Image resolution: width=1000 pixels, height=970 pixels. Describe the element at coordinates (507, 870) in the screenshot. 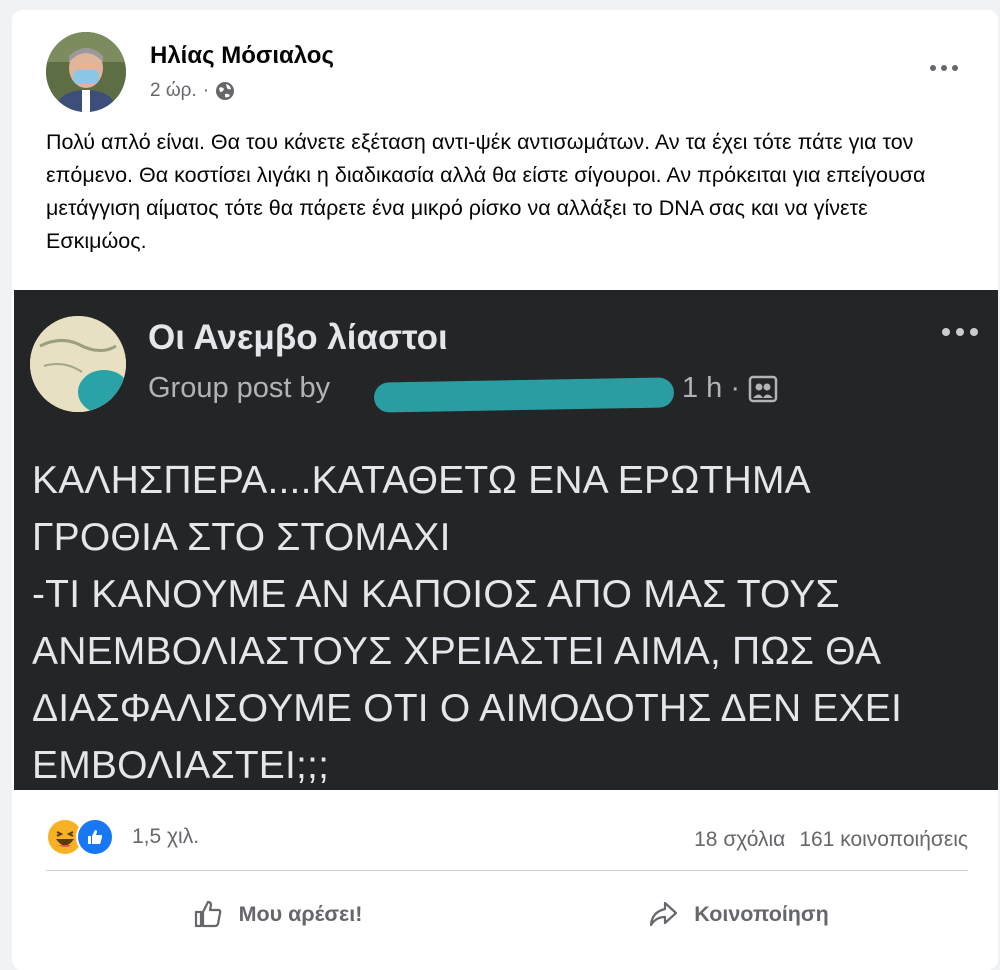

I see `divider` at that location.